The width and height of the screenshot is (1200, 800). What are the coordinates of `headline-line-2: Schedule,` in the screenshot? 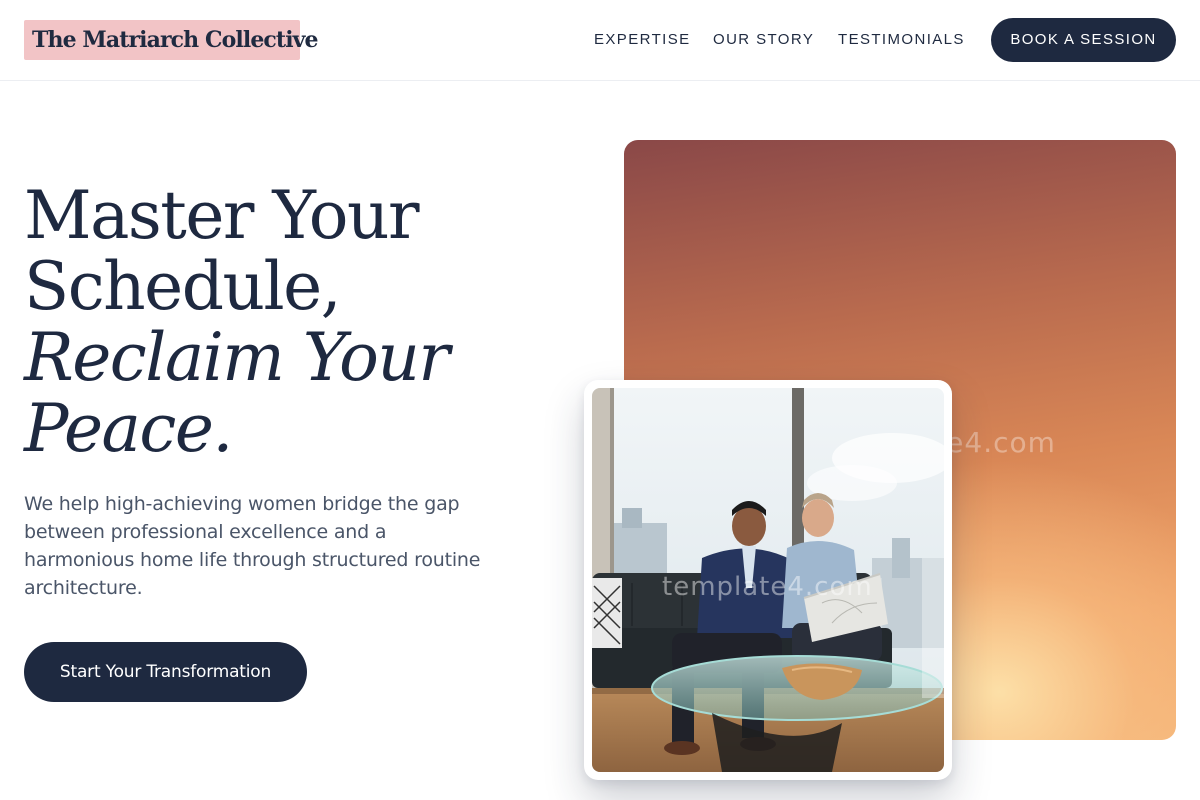 It's located at (183, 286).